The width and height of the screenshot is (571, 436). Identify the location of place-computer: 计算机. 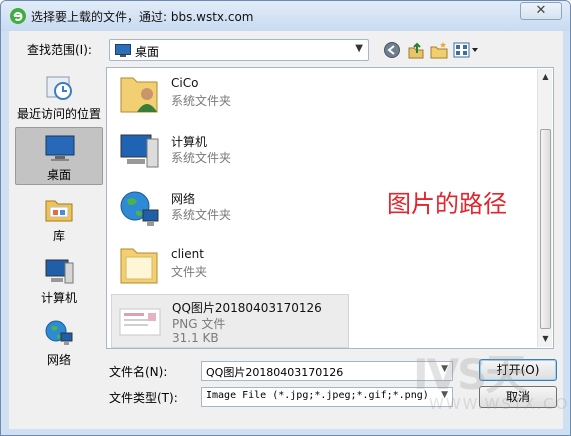
(59, 280).